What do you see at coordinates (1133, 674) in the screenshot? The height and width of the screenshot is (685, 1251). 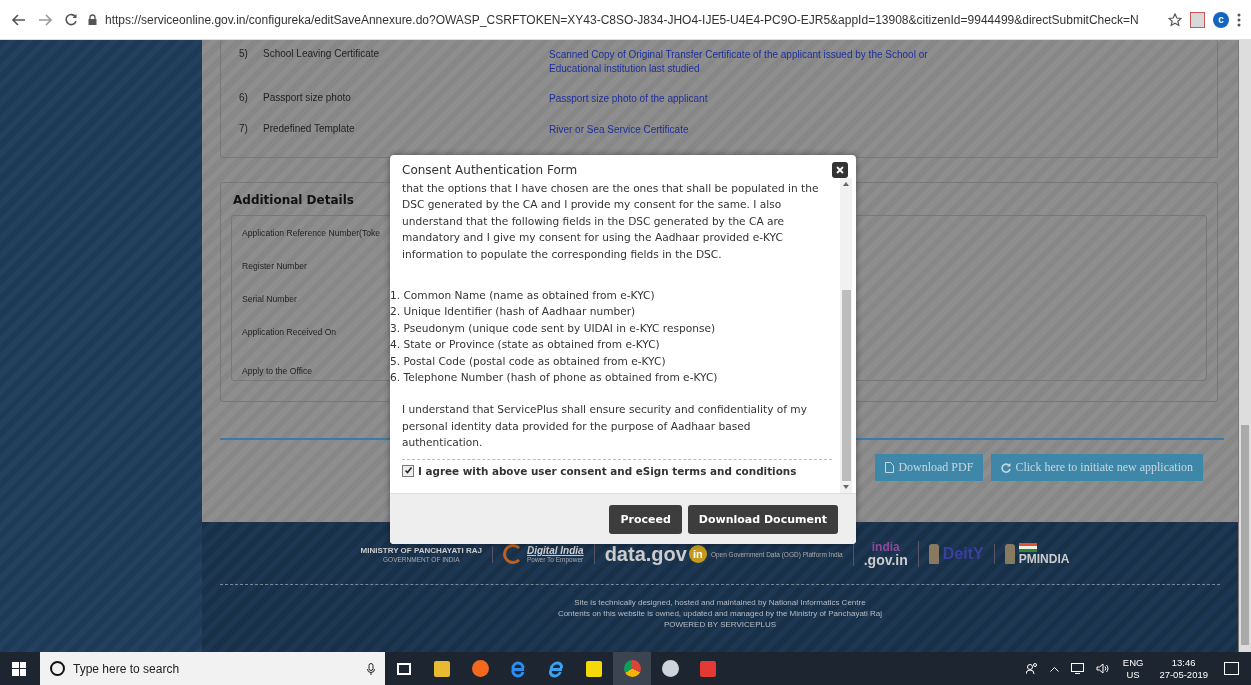 I see `region-label: US` at bounding box center [1133, 674].